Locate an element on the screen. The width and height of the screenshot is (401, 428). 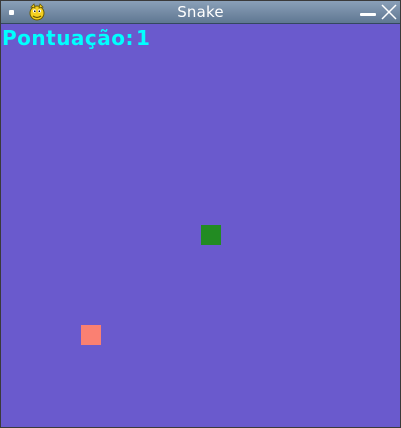
window-title: Snake is located at coordinates (200, 12).